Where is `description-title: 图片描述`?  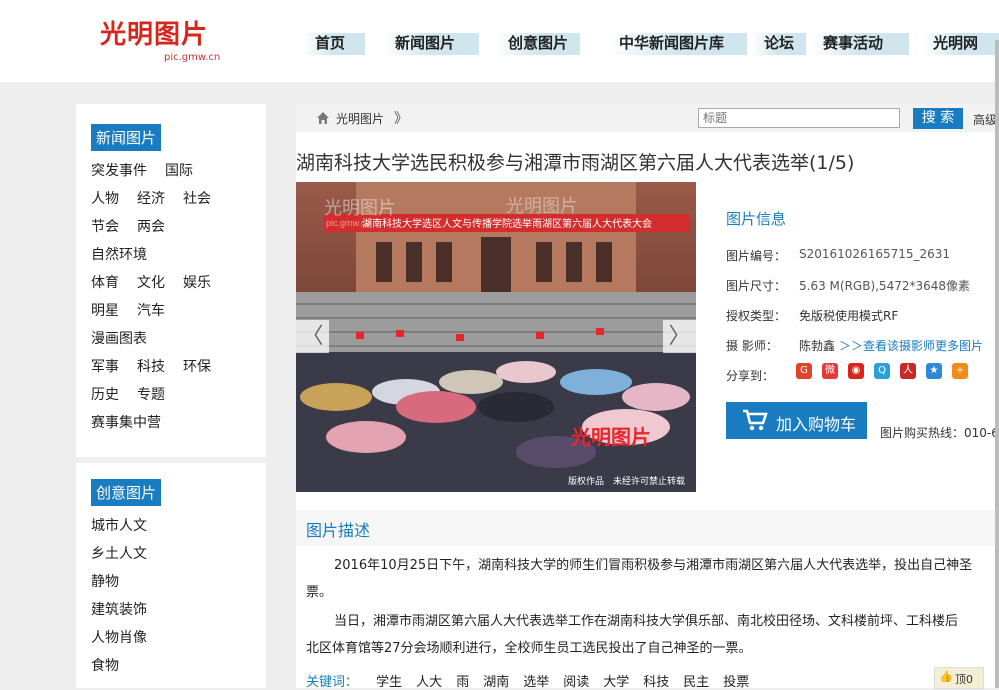
description-title: 图片描述 is located at coordinates (338, 530).